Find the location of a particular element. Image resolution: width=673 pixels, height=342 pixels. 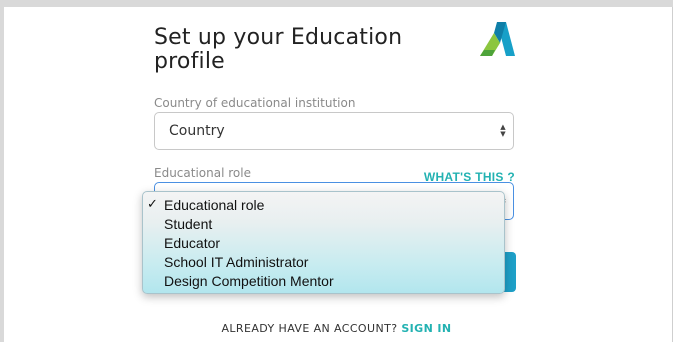

country-select-value: Country is located at coordinates (197, 131).